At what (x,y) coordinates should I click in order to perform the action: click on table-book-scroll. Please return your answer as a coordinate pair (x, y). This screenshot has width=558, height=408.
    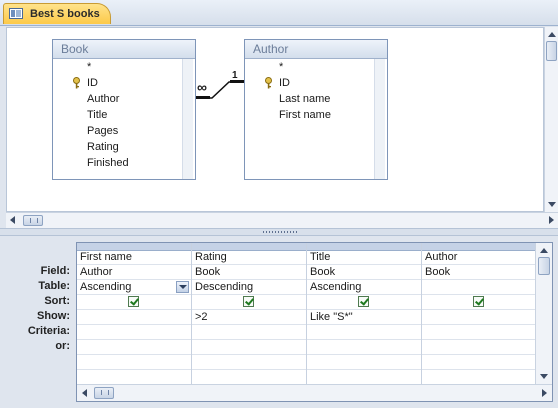
    Looking at the image, I should click on (187, 119).